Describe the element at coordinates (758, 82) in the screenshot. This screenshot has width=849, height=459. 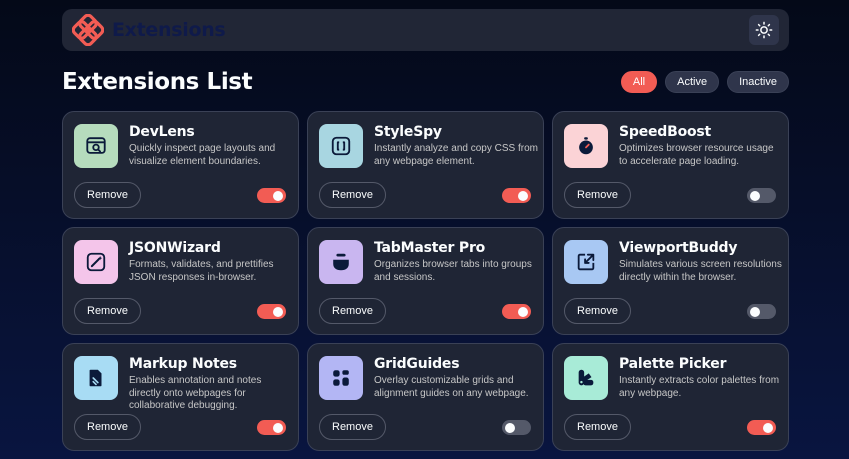
I see `filter-inactive-button: Inactive` at that location.